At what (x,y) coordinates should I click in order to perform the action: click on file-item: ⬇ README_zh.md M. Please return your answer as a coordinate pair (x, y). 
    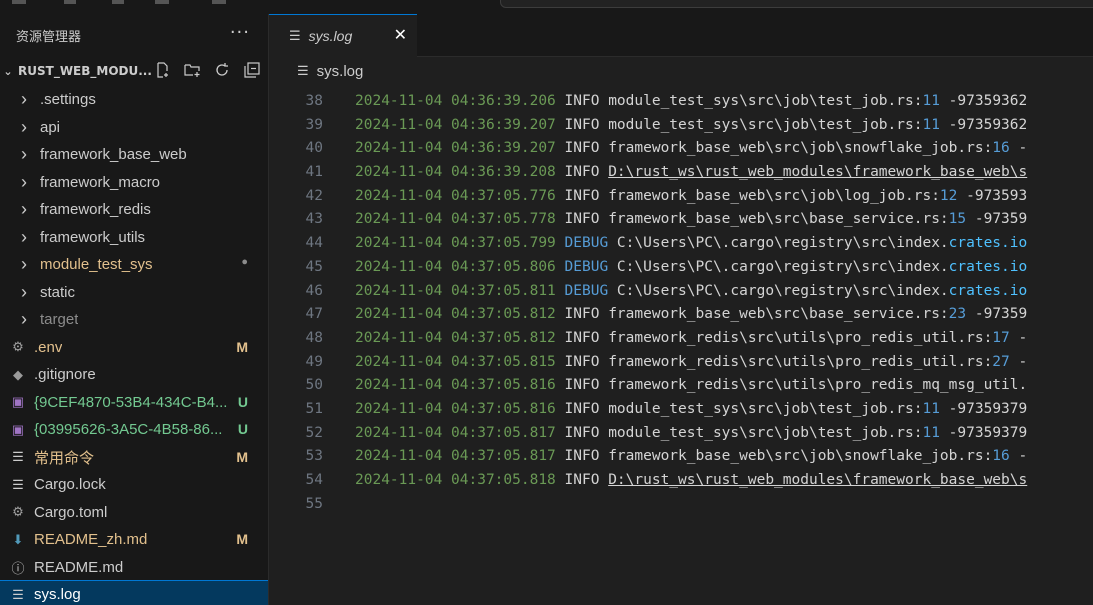
    Looking at the image, I should click on (134, 540).